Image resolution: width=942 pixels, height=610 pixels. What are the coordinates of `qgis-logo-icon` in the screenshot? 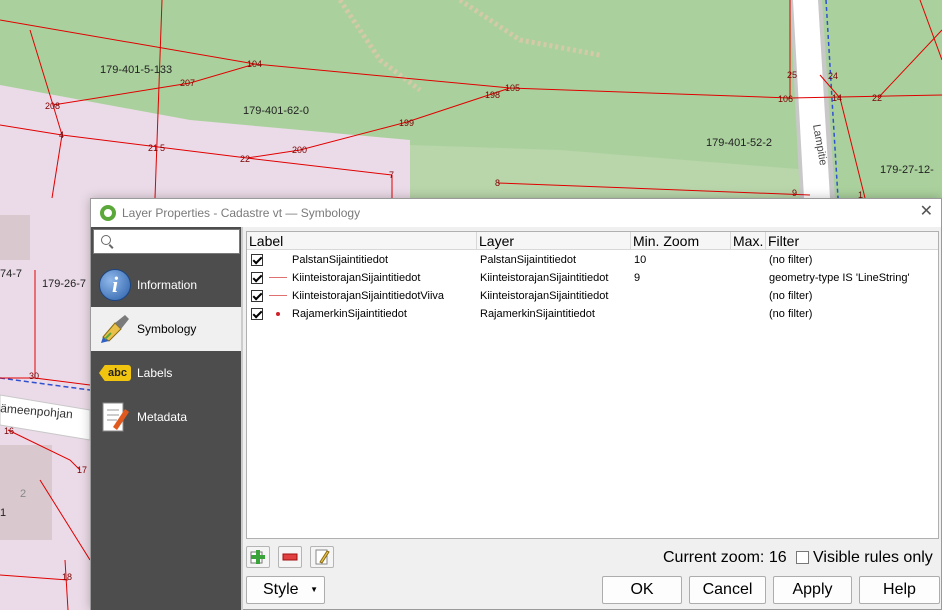 It's located at (108, 213).